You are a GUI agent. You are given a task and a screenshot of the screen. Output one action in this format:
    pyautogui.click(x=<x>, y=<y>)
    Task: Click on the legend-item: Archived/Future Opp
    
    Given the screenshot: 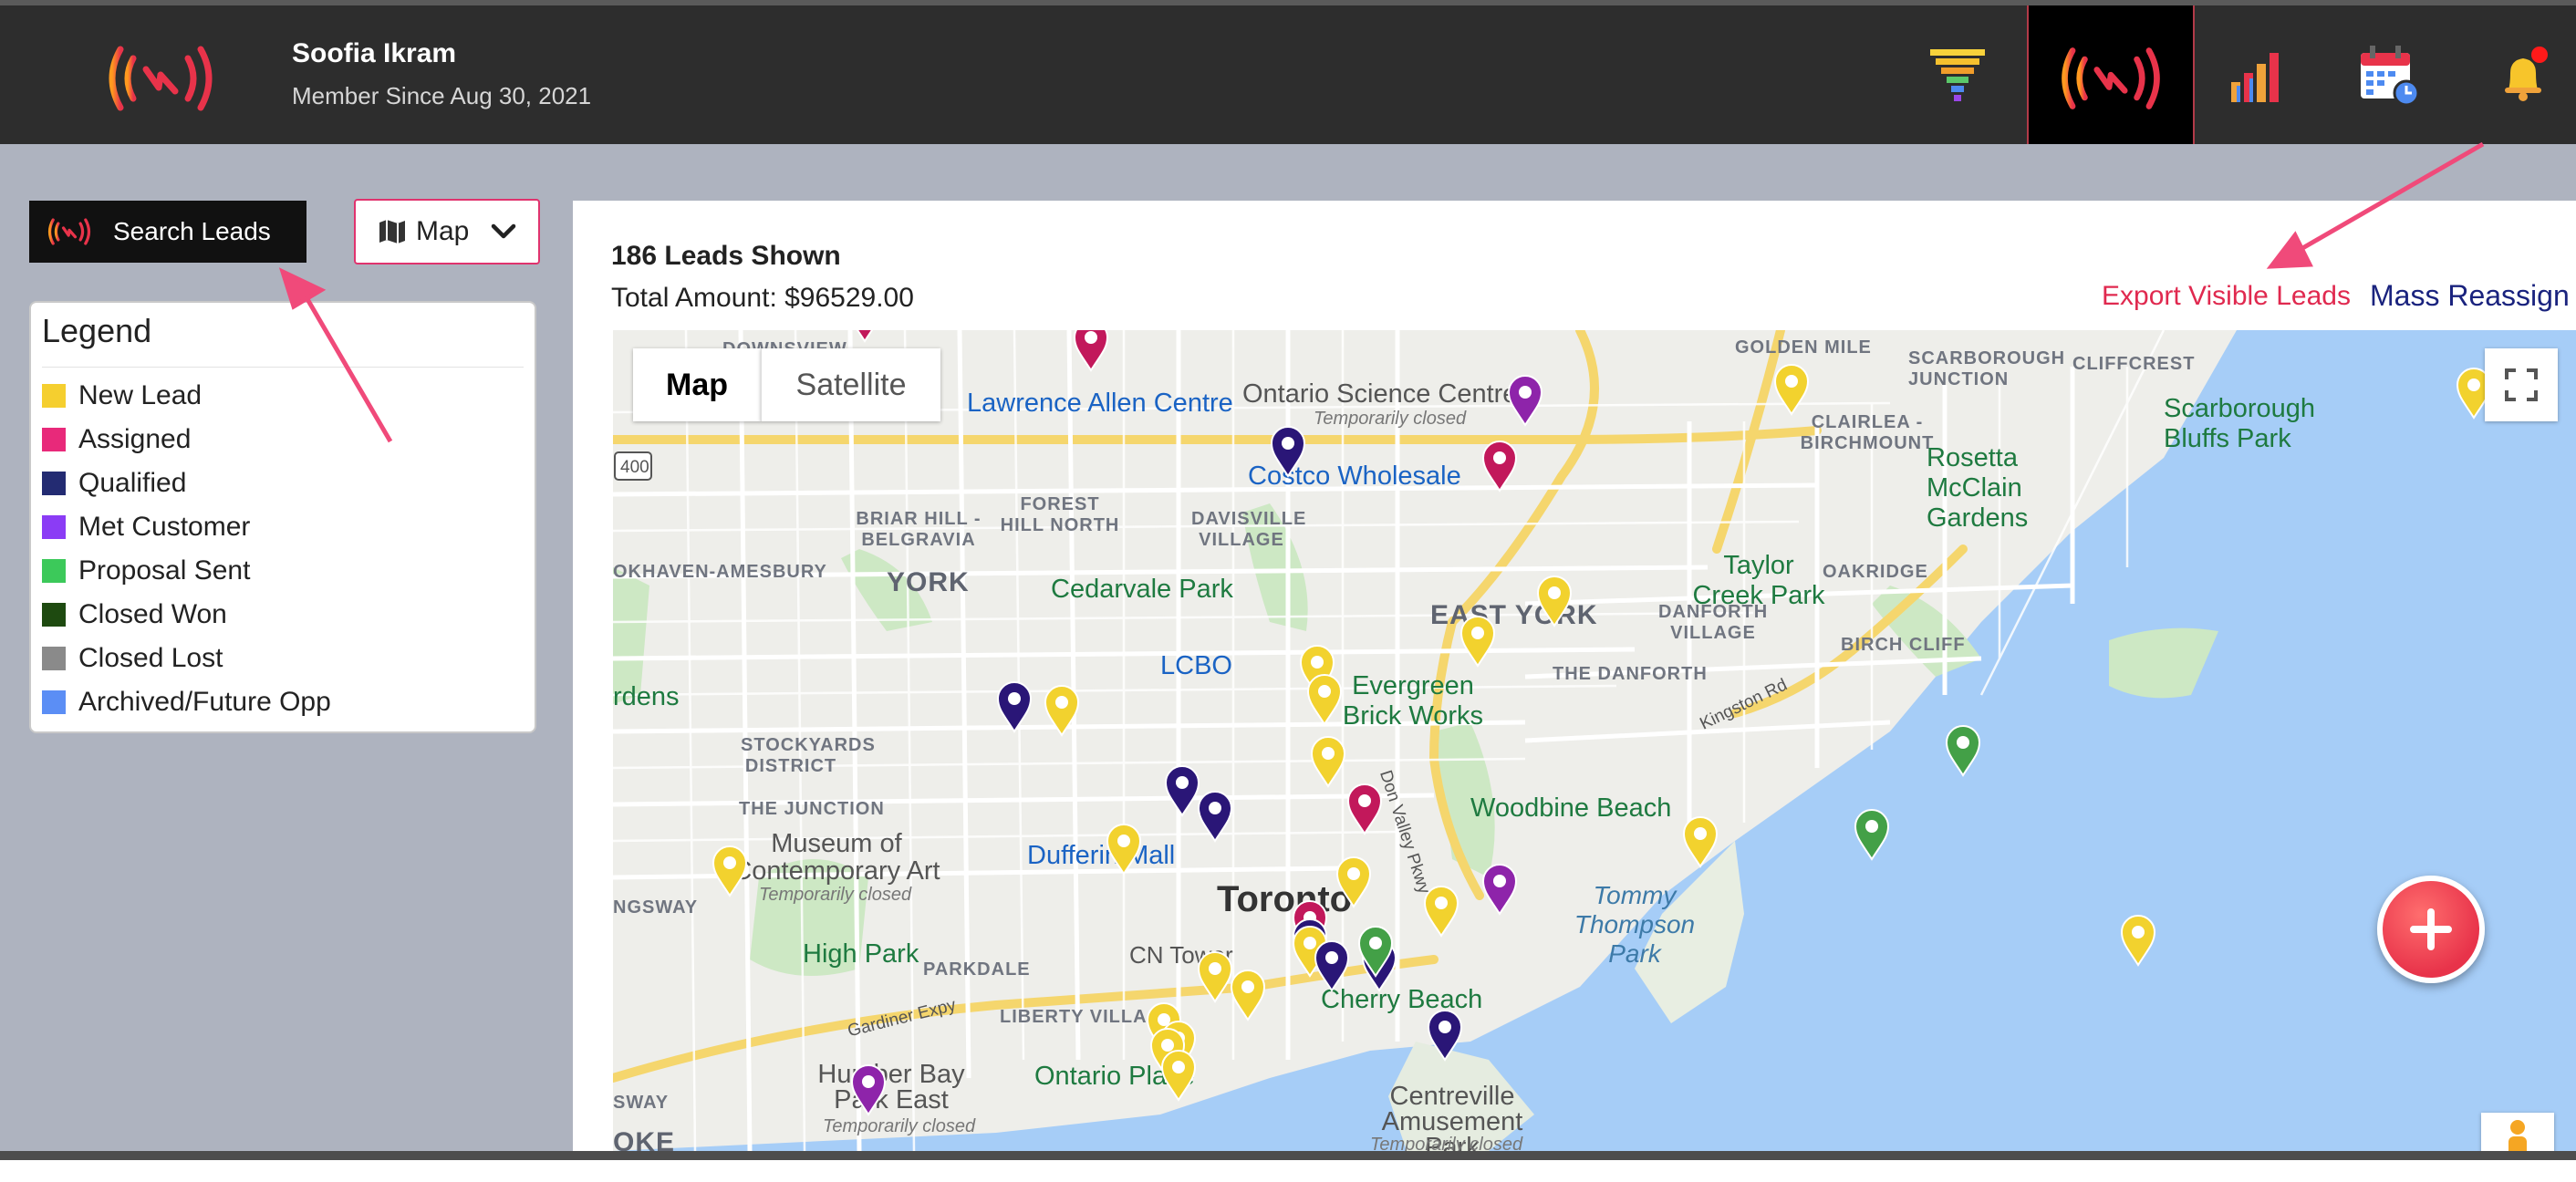 What is the action you would take?
    pyautogui.click(x=186, y=702)
    